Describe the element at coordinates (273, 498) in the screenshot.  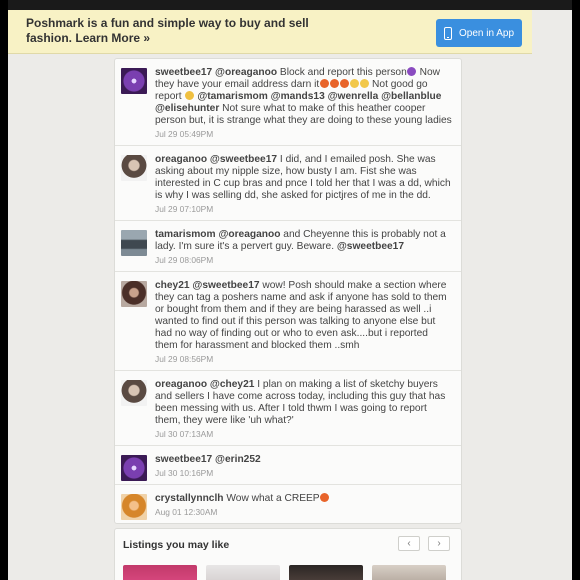
I see `comment-body: Wow what a CREEP` at that location.